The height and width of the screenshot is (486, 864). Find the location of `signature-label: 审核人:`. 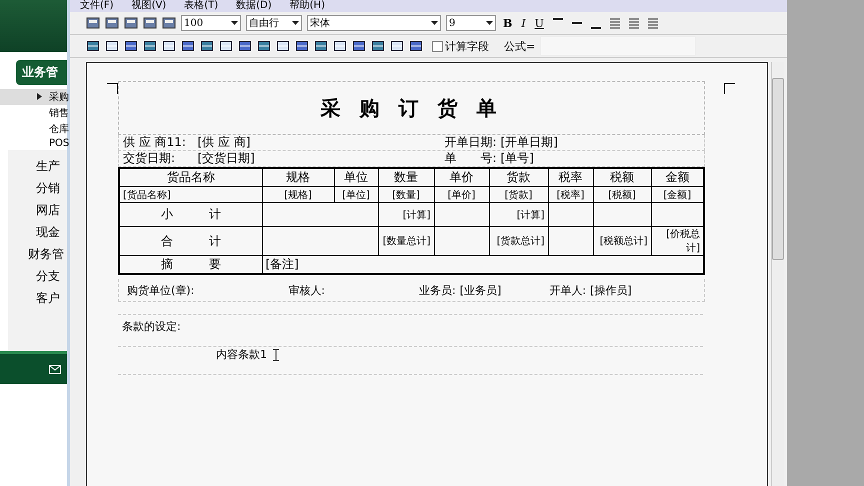

signature-label: 审核人: is located at coordinates (306, 290).